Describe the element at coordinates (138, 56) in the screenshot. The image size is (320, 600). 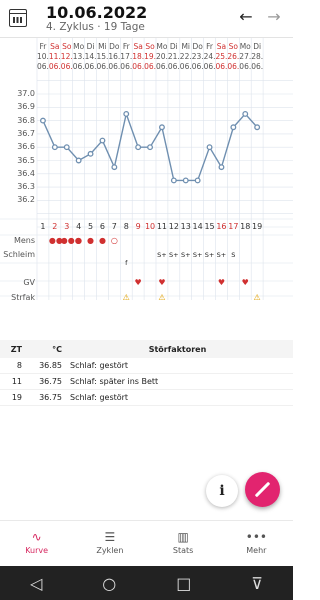
I see `date-header-d: 18.` at that location.